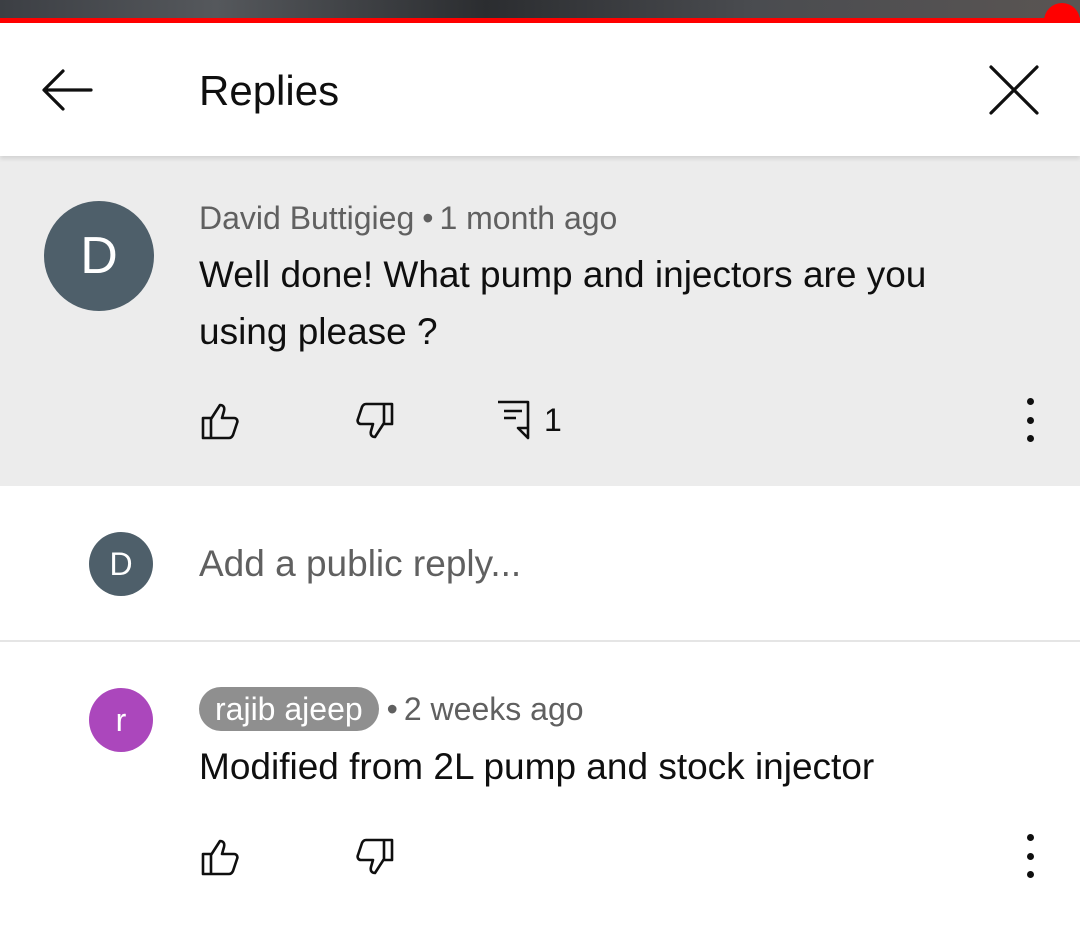 The width and height of the screenshot is (1080, 944). What do you see at coordinates (121, 720) in the screenshot?
I see `avatar: r` at bounding box center [121, 720].